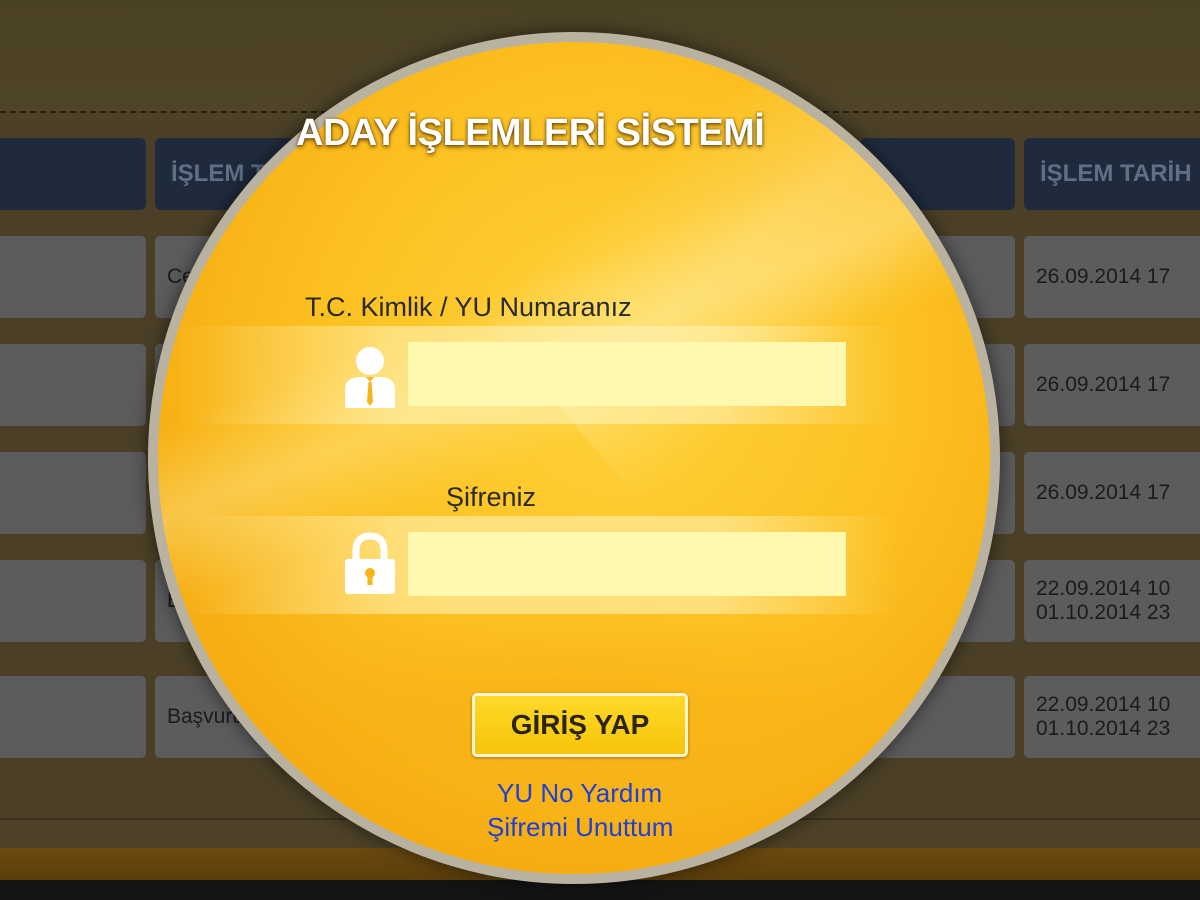 The image size is (1200, 900). What do you see at coordinates (370, 376) in the screenshot?
I see `user-icon` at bounding box center [370, 376].